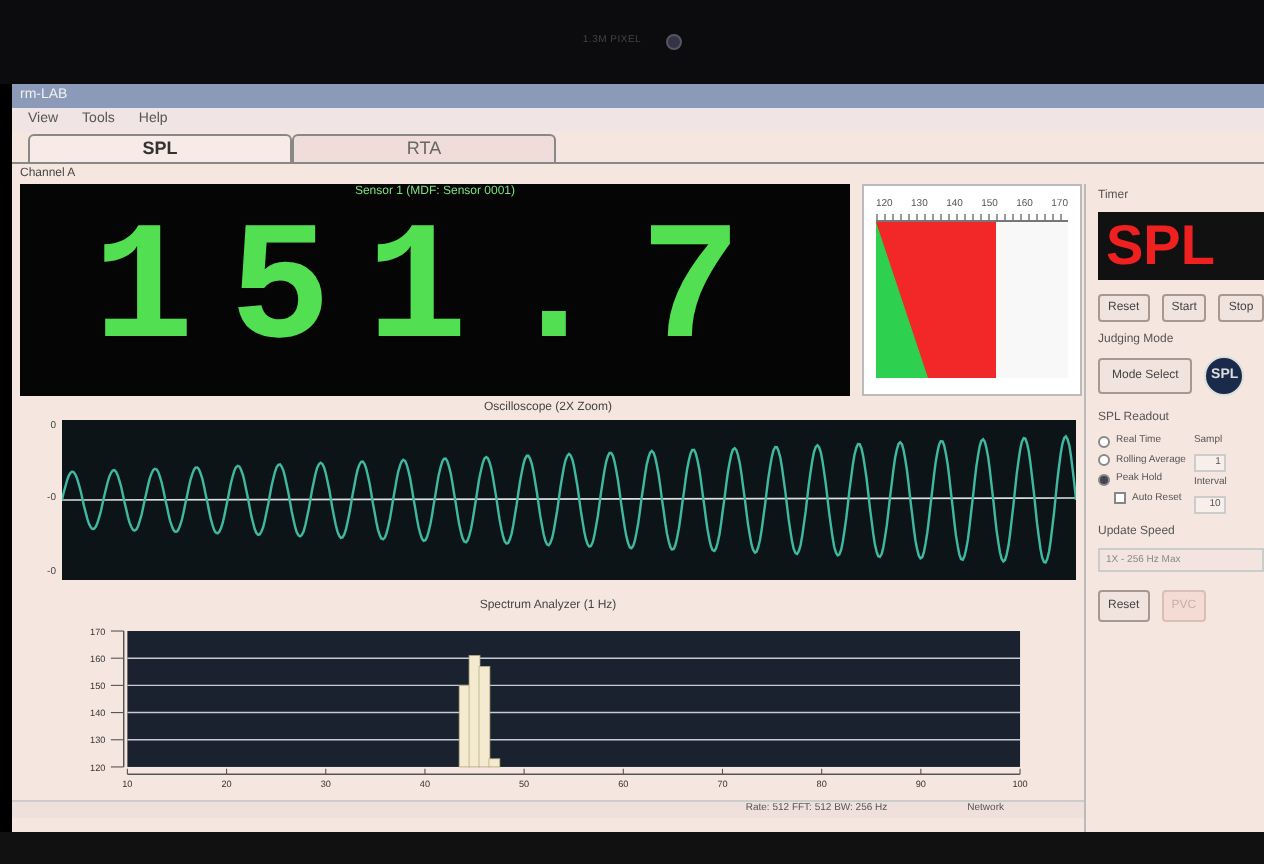  I want to click on tab: RTA, so click(424, 148).